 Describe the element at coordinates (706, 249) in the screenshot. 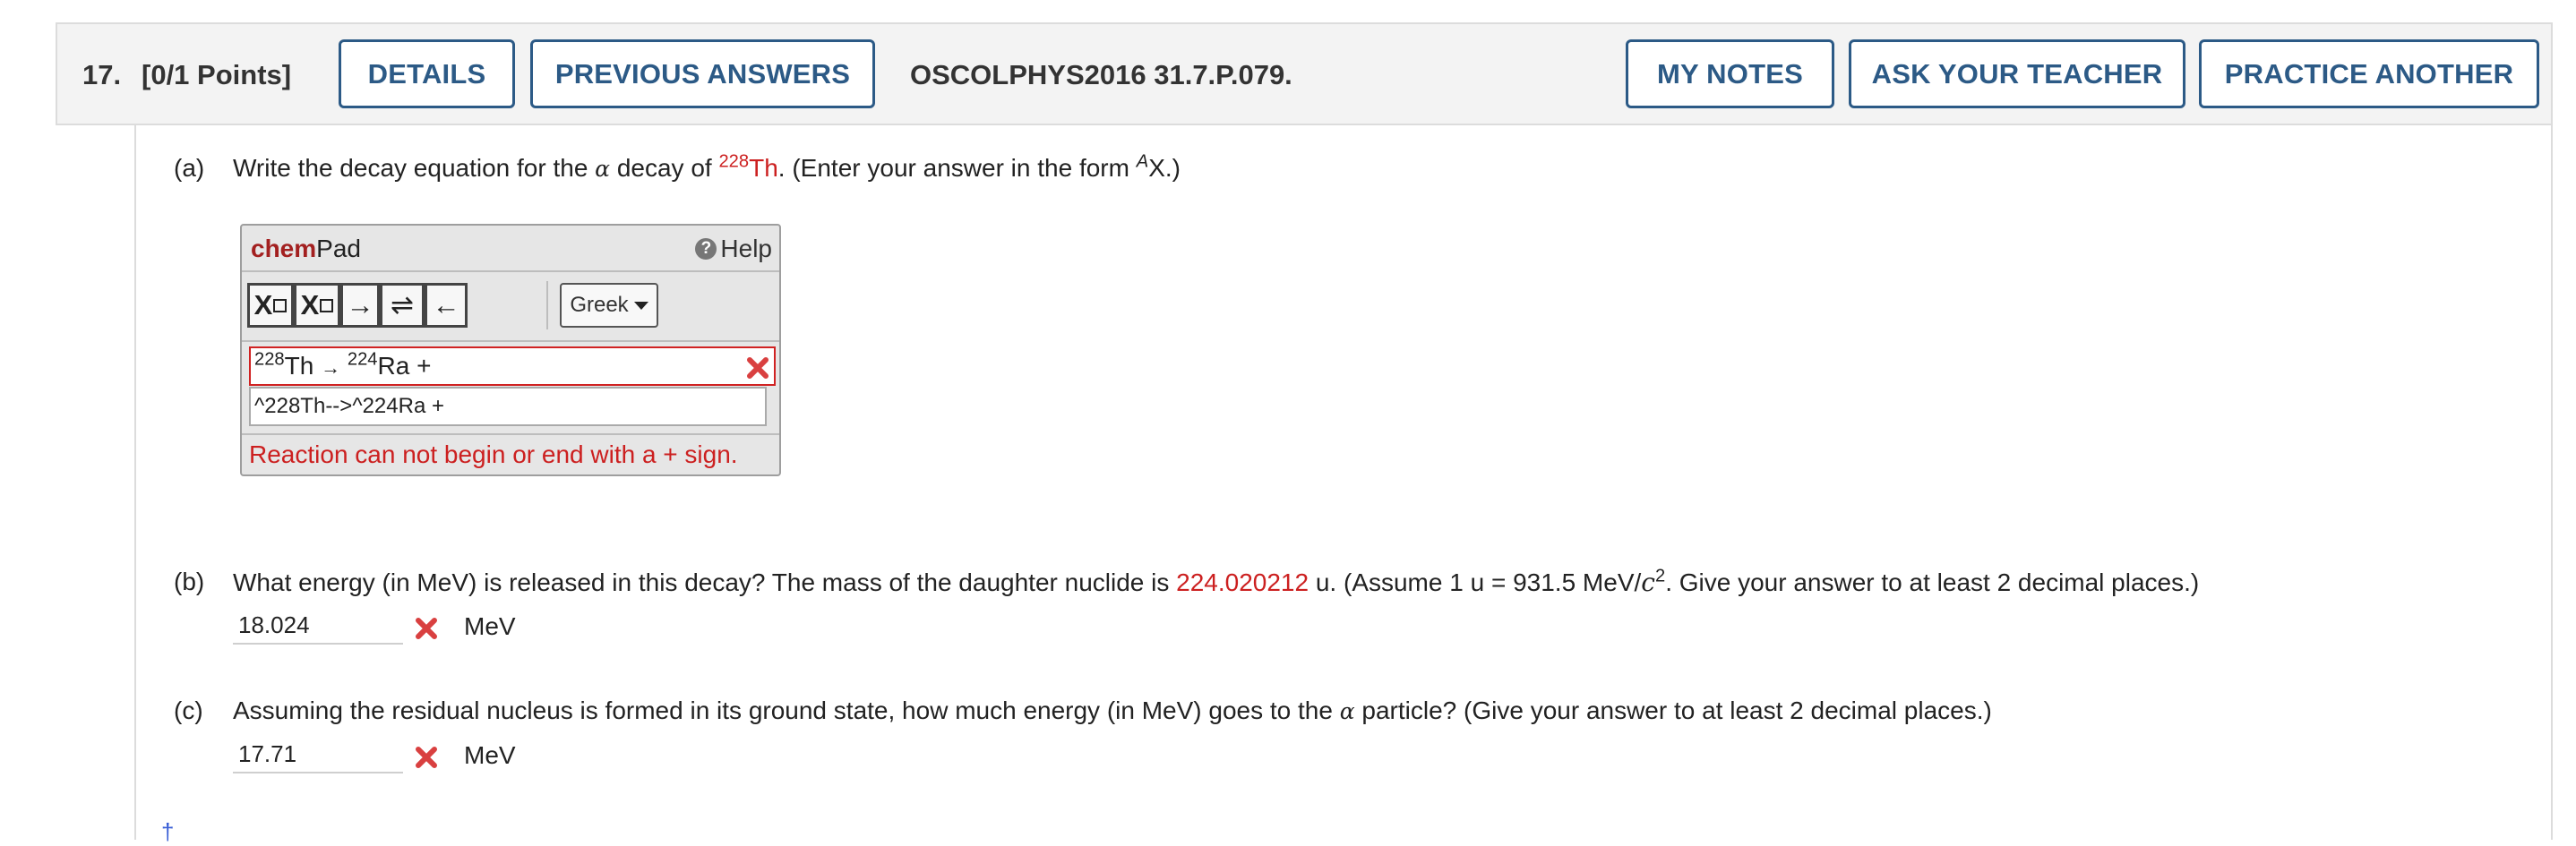

I see `question-circle-icon: ?` at that location.